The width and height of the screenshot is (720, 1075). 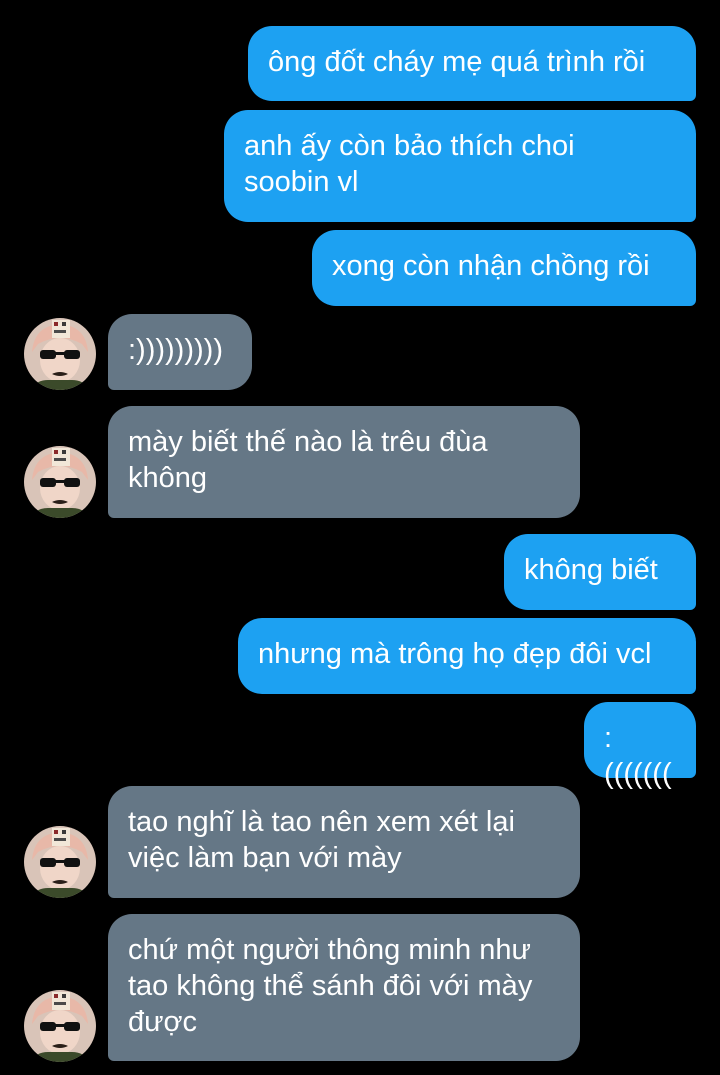 I want to click on message-bubble-sent: :(((((((, so click(x=640, y=746).